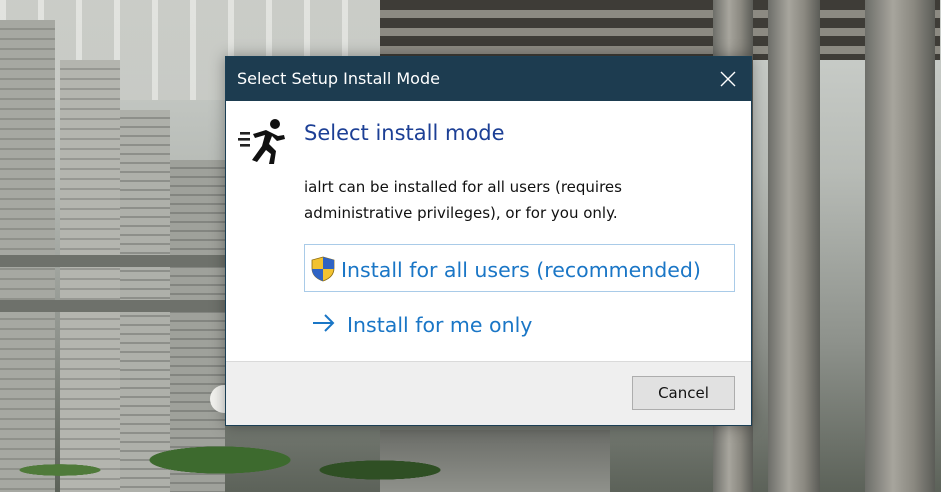  Describe the element at coordinates (440, 325) in the screenshot. I see `install-me-only-label: Install for me only` at that location.